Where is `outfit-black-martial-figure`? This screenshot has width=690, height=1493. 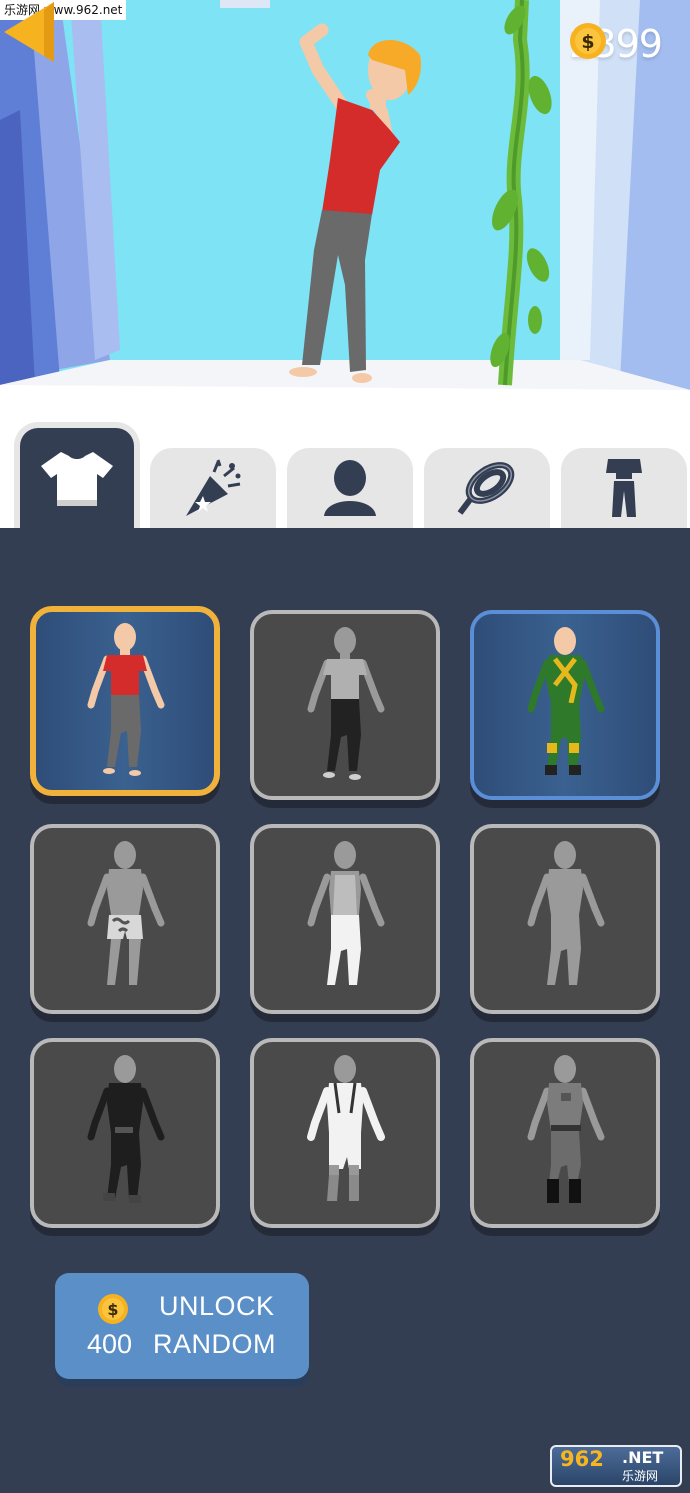
outfit-black-martial-figure is located at coordinates (126, 1129).